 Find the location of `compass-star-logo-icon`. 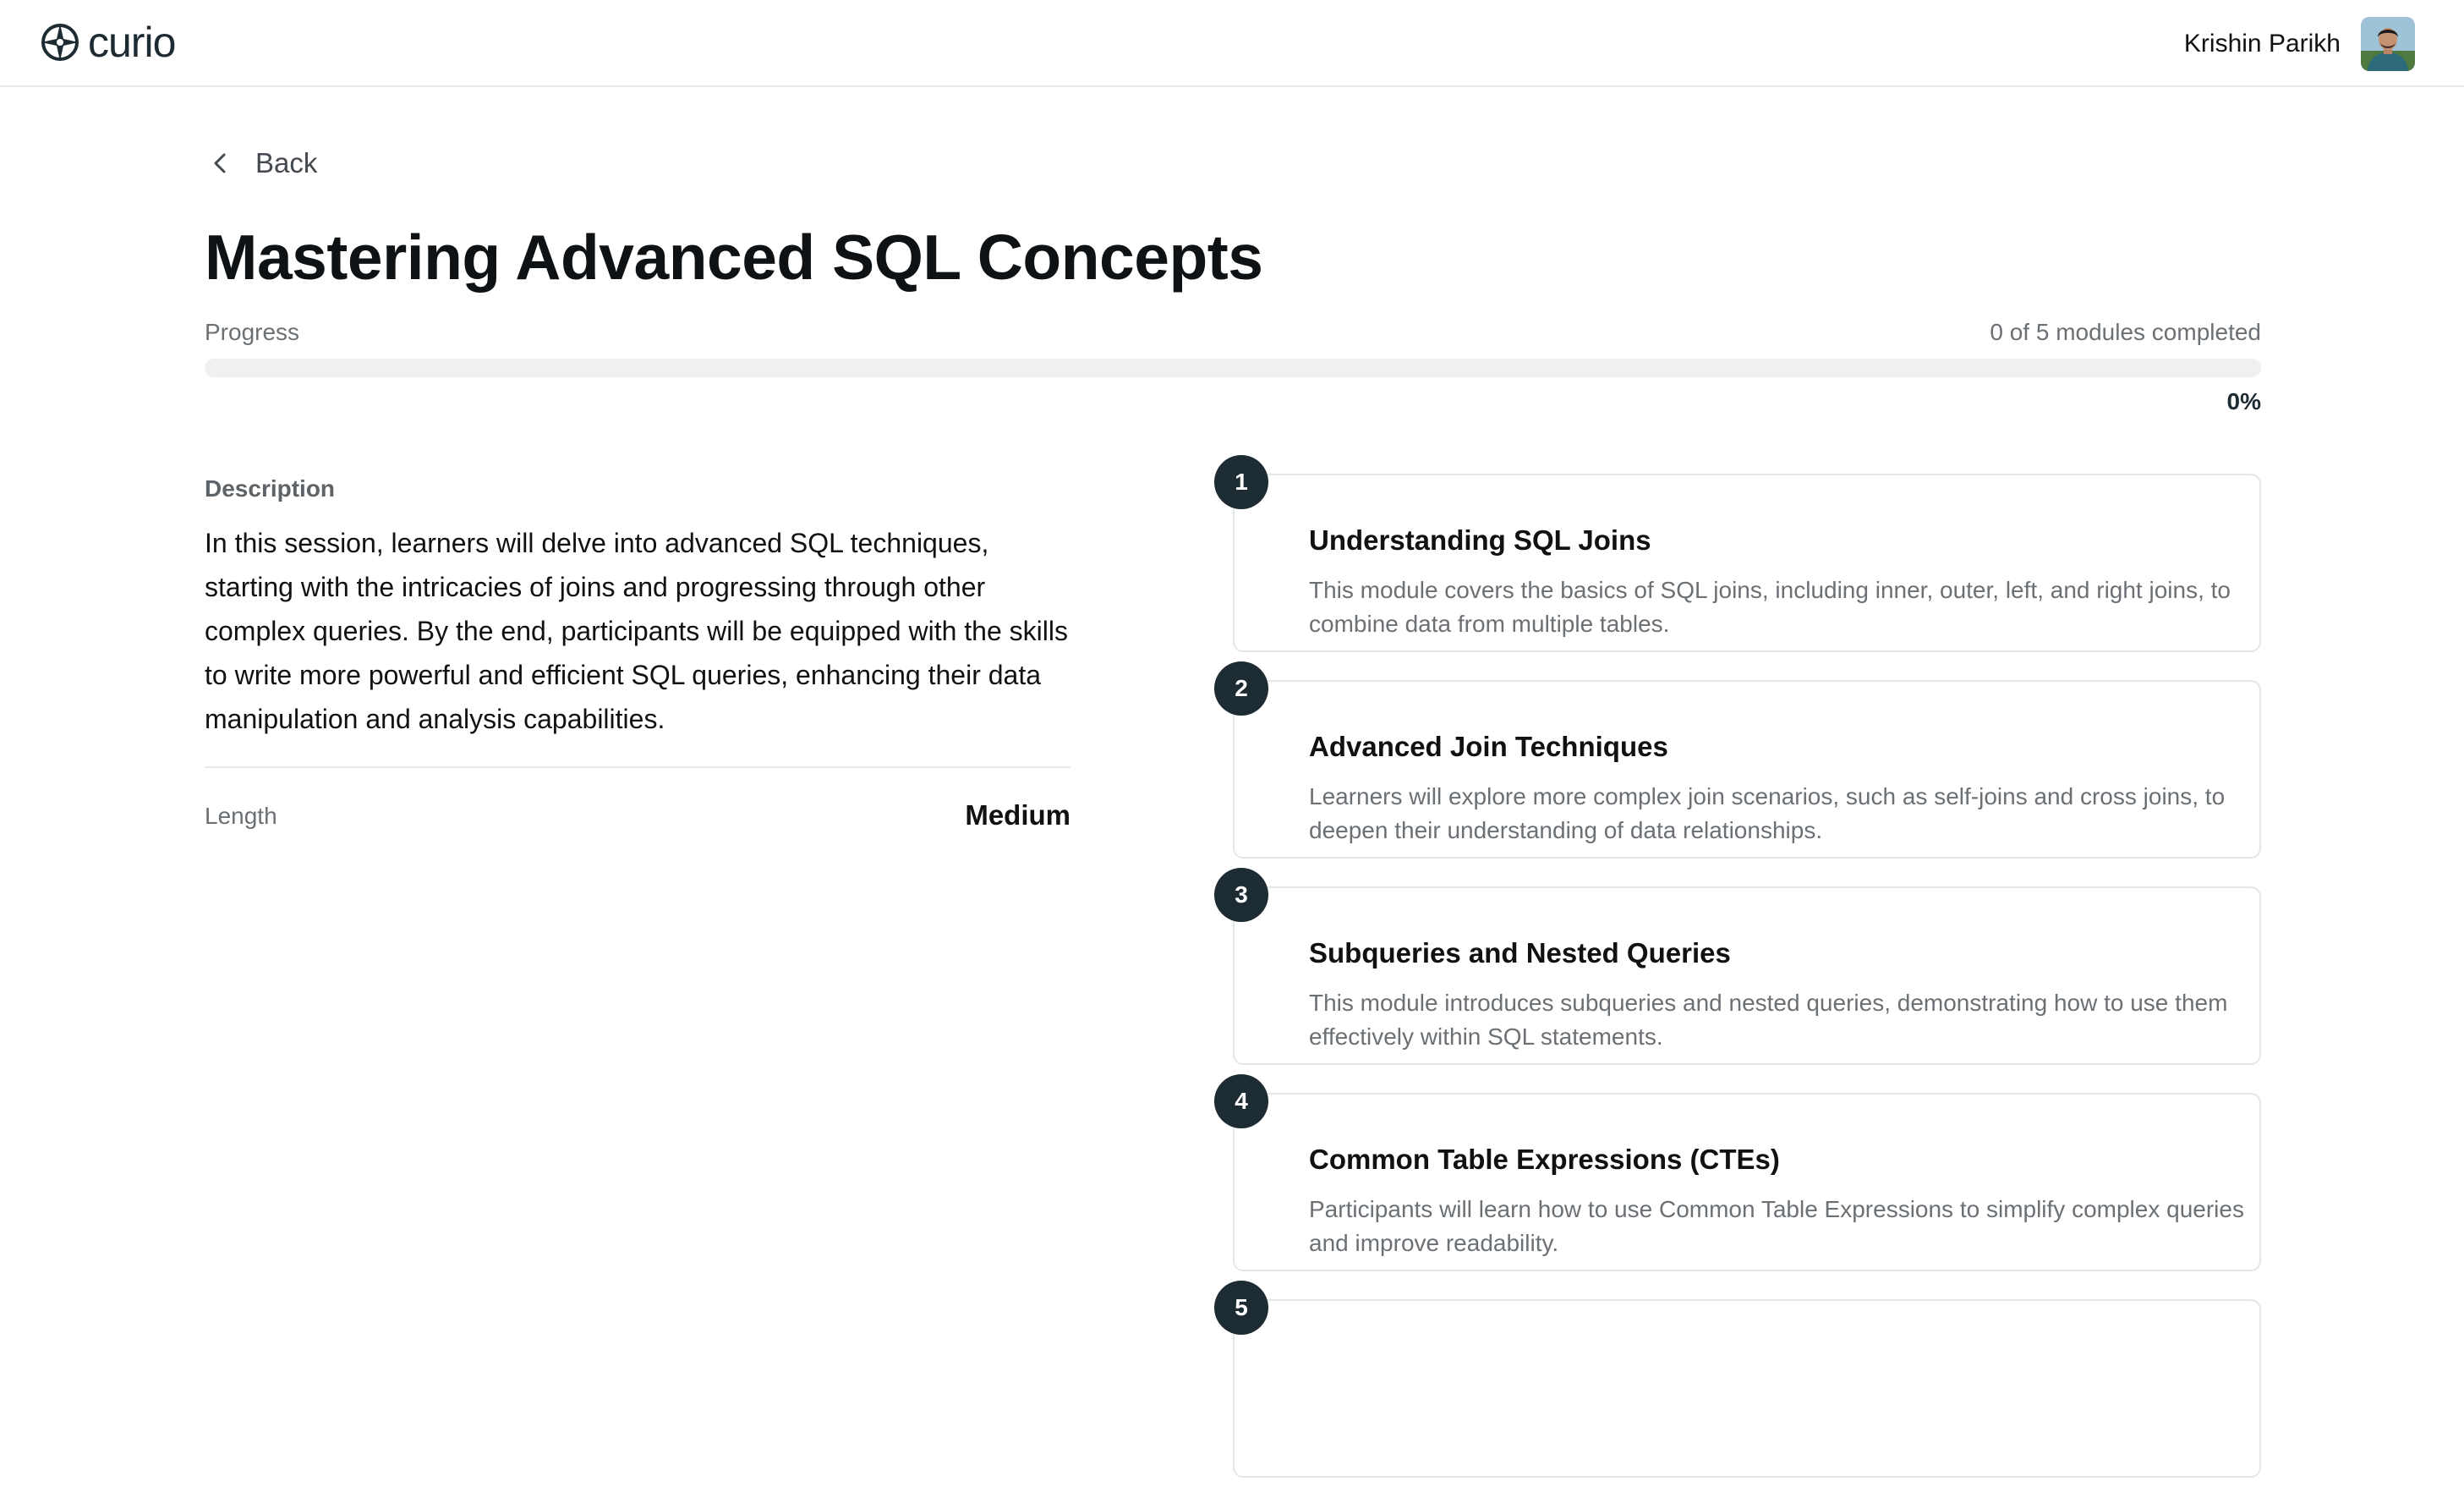

compass-star-logo-icon is located at coordinates (60, 42).